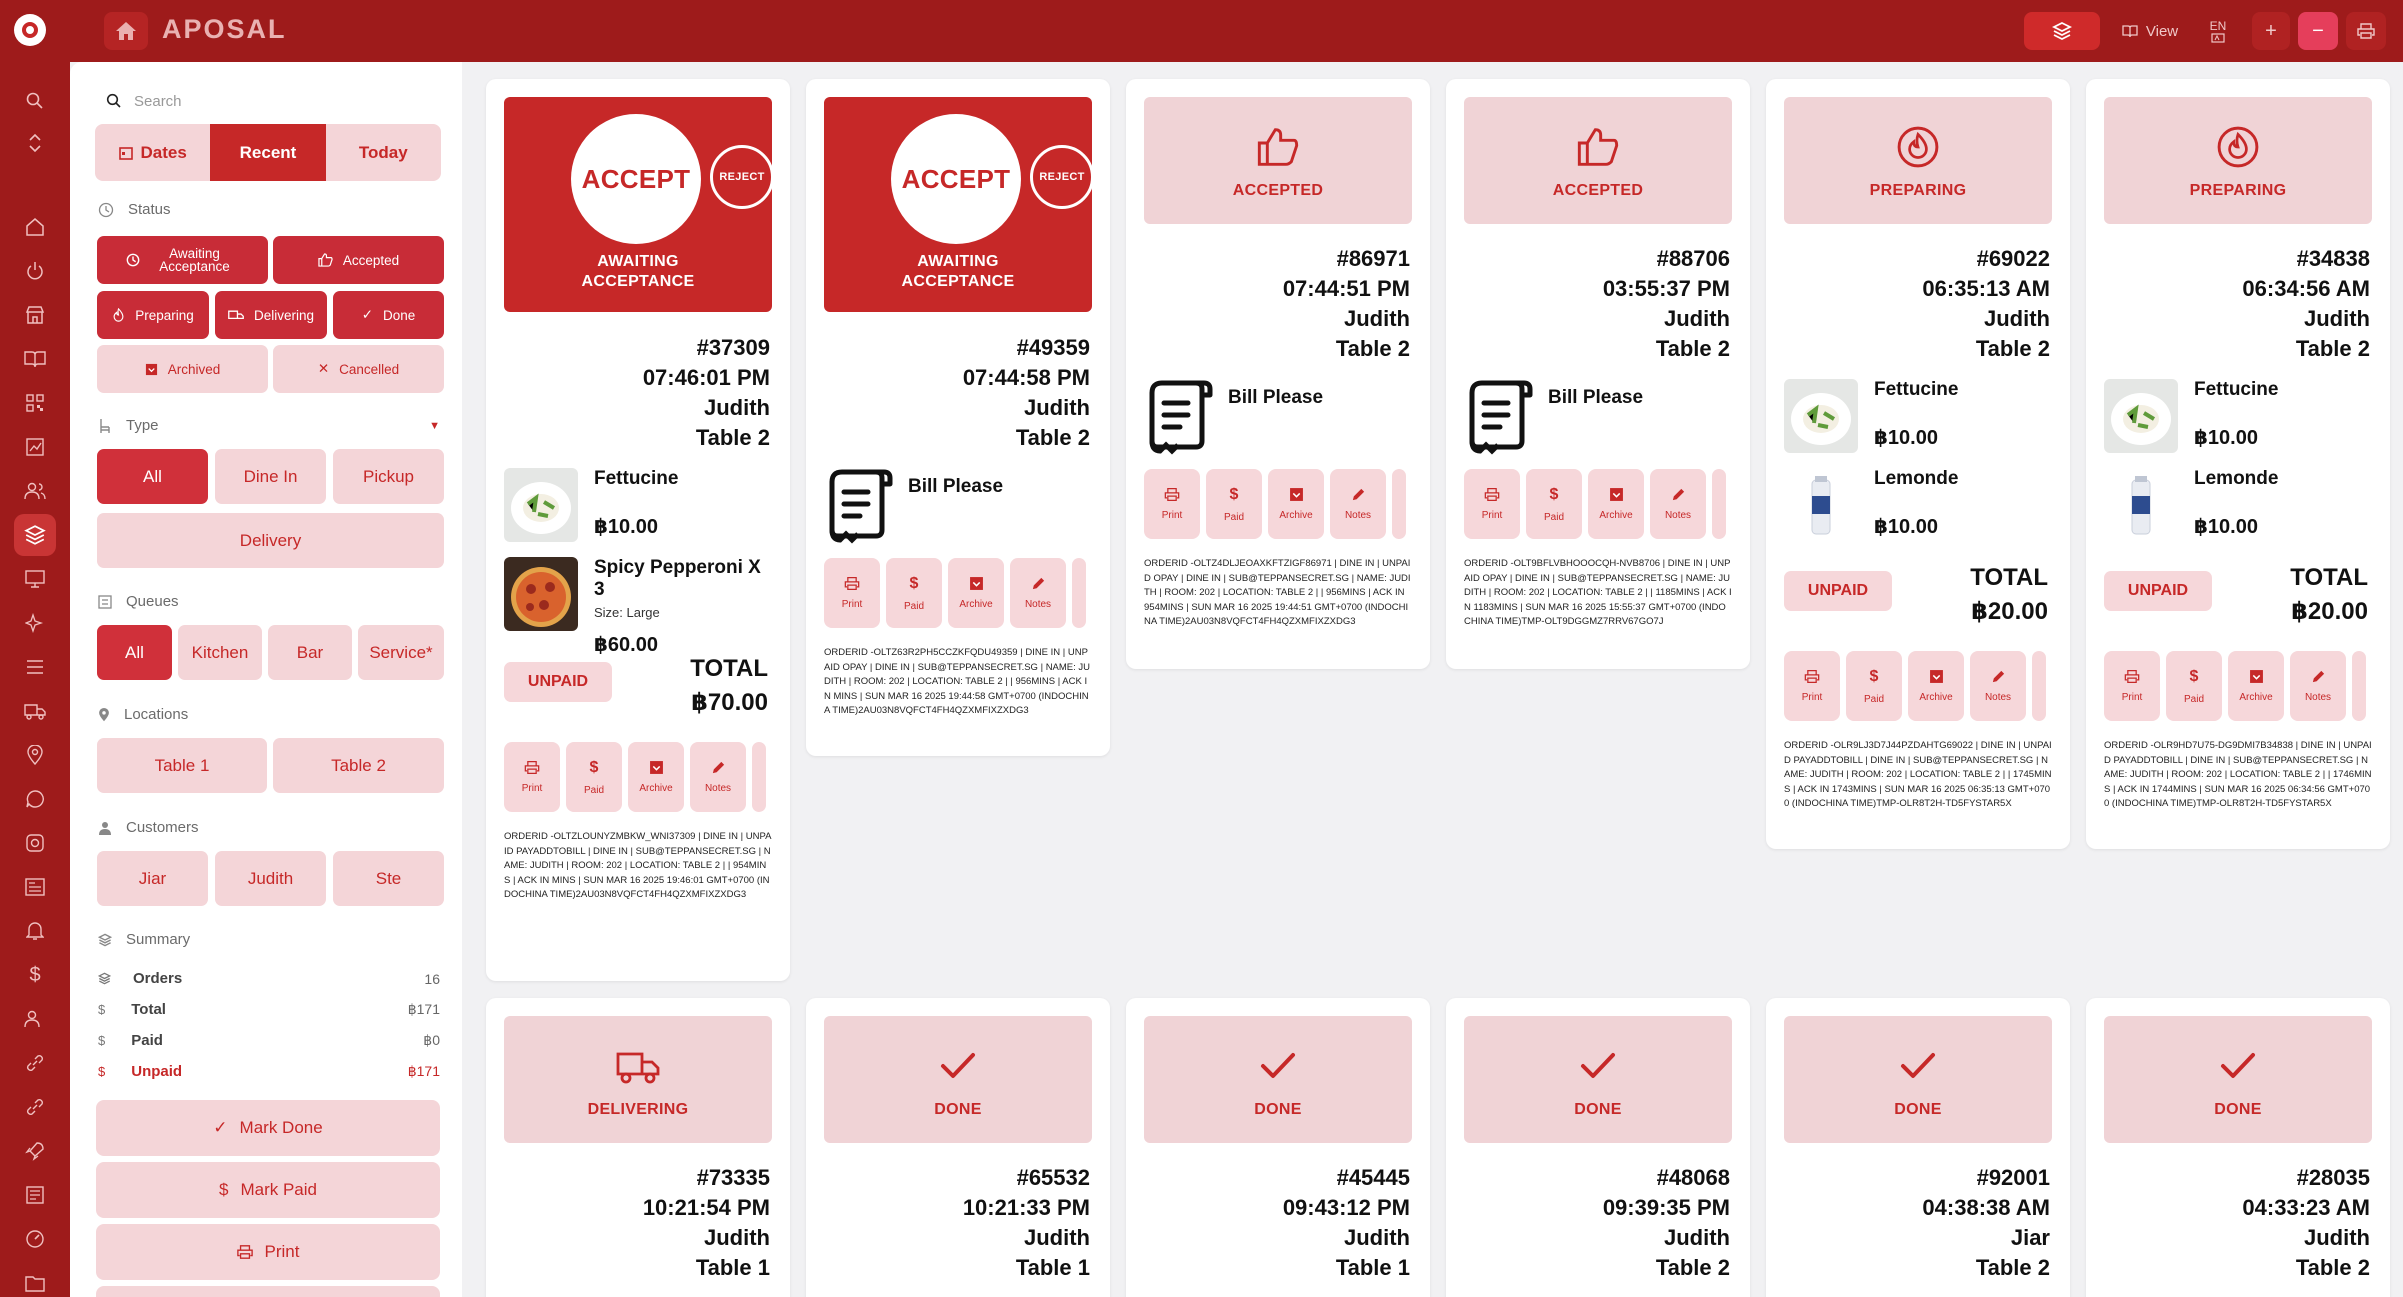 This screenshot has height=1297, width=2403. I want to click on customer-filter-jiar: Jiar, so click(152, 878).